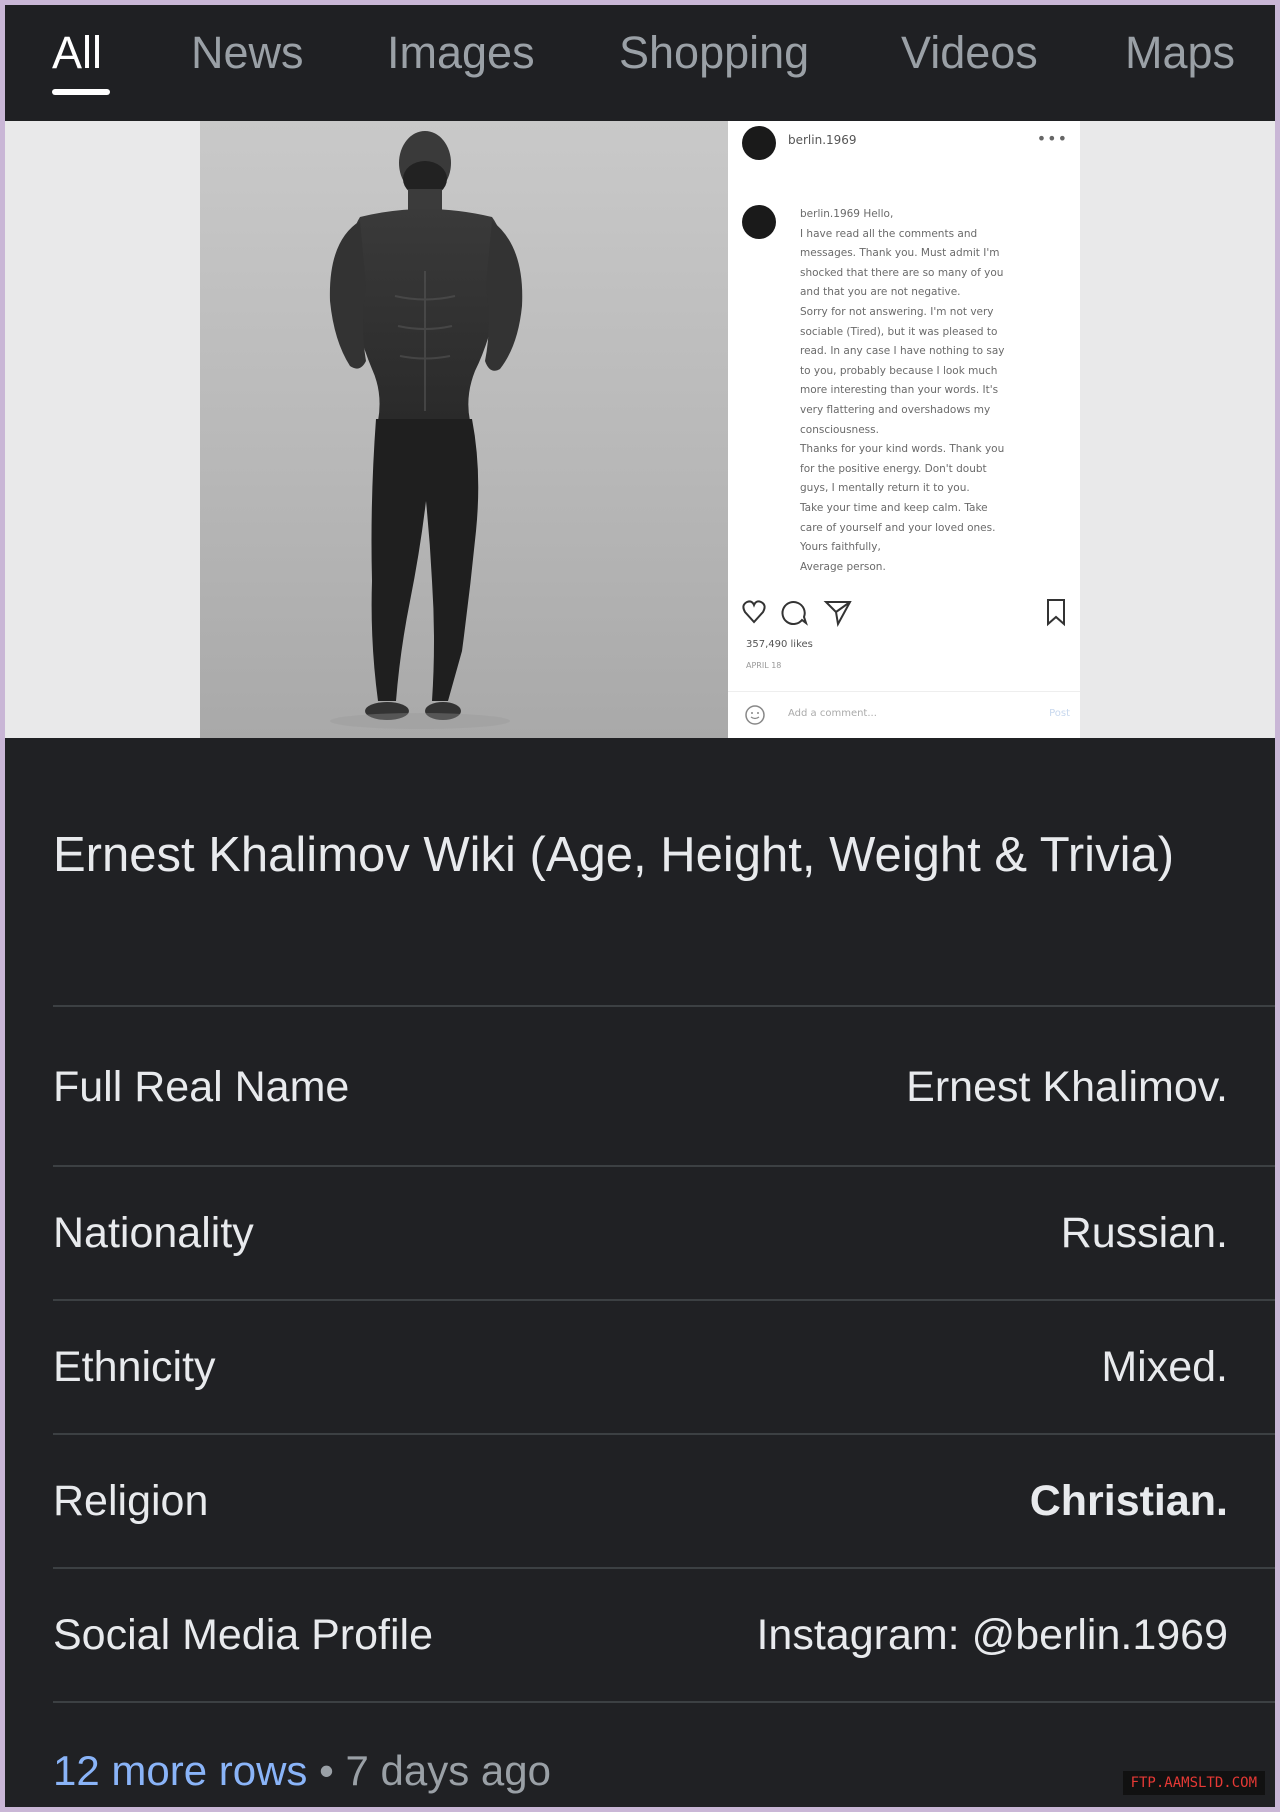 Image resolution: width=1280 pixels, height=1812 pixels. What do you see at coordinates (755, 715) in the screenshot?
I see `emoji-icon` at bounding box center [755, 715].